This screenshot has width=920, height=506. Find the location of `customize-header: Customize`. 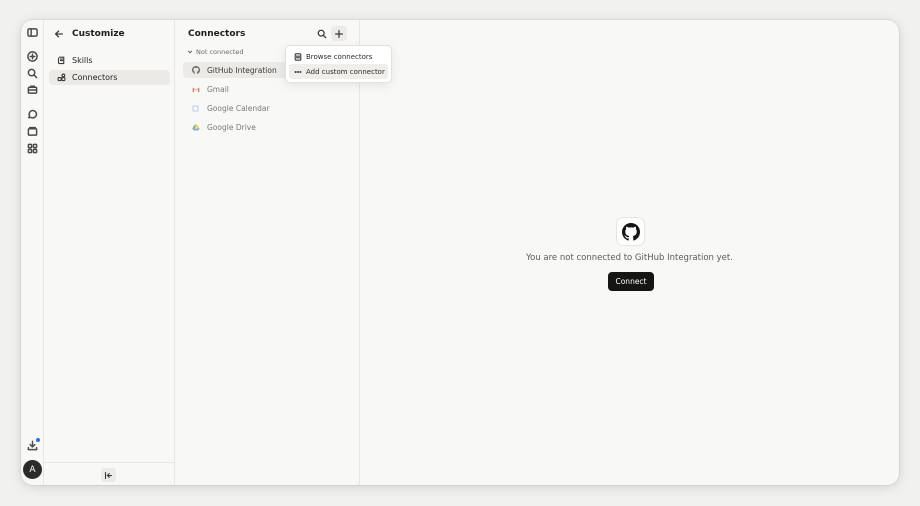

customize-header: Customize is located at coordinates (89, 34).